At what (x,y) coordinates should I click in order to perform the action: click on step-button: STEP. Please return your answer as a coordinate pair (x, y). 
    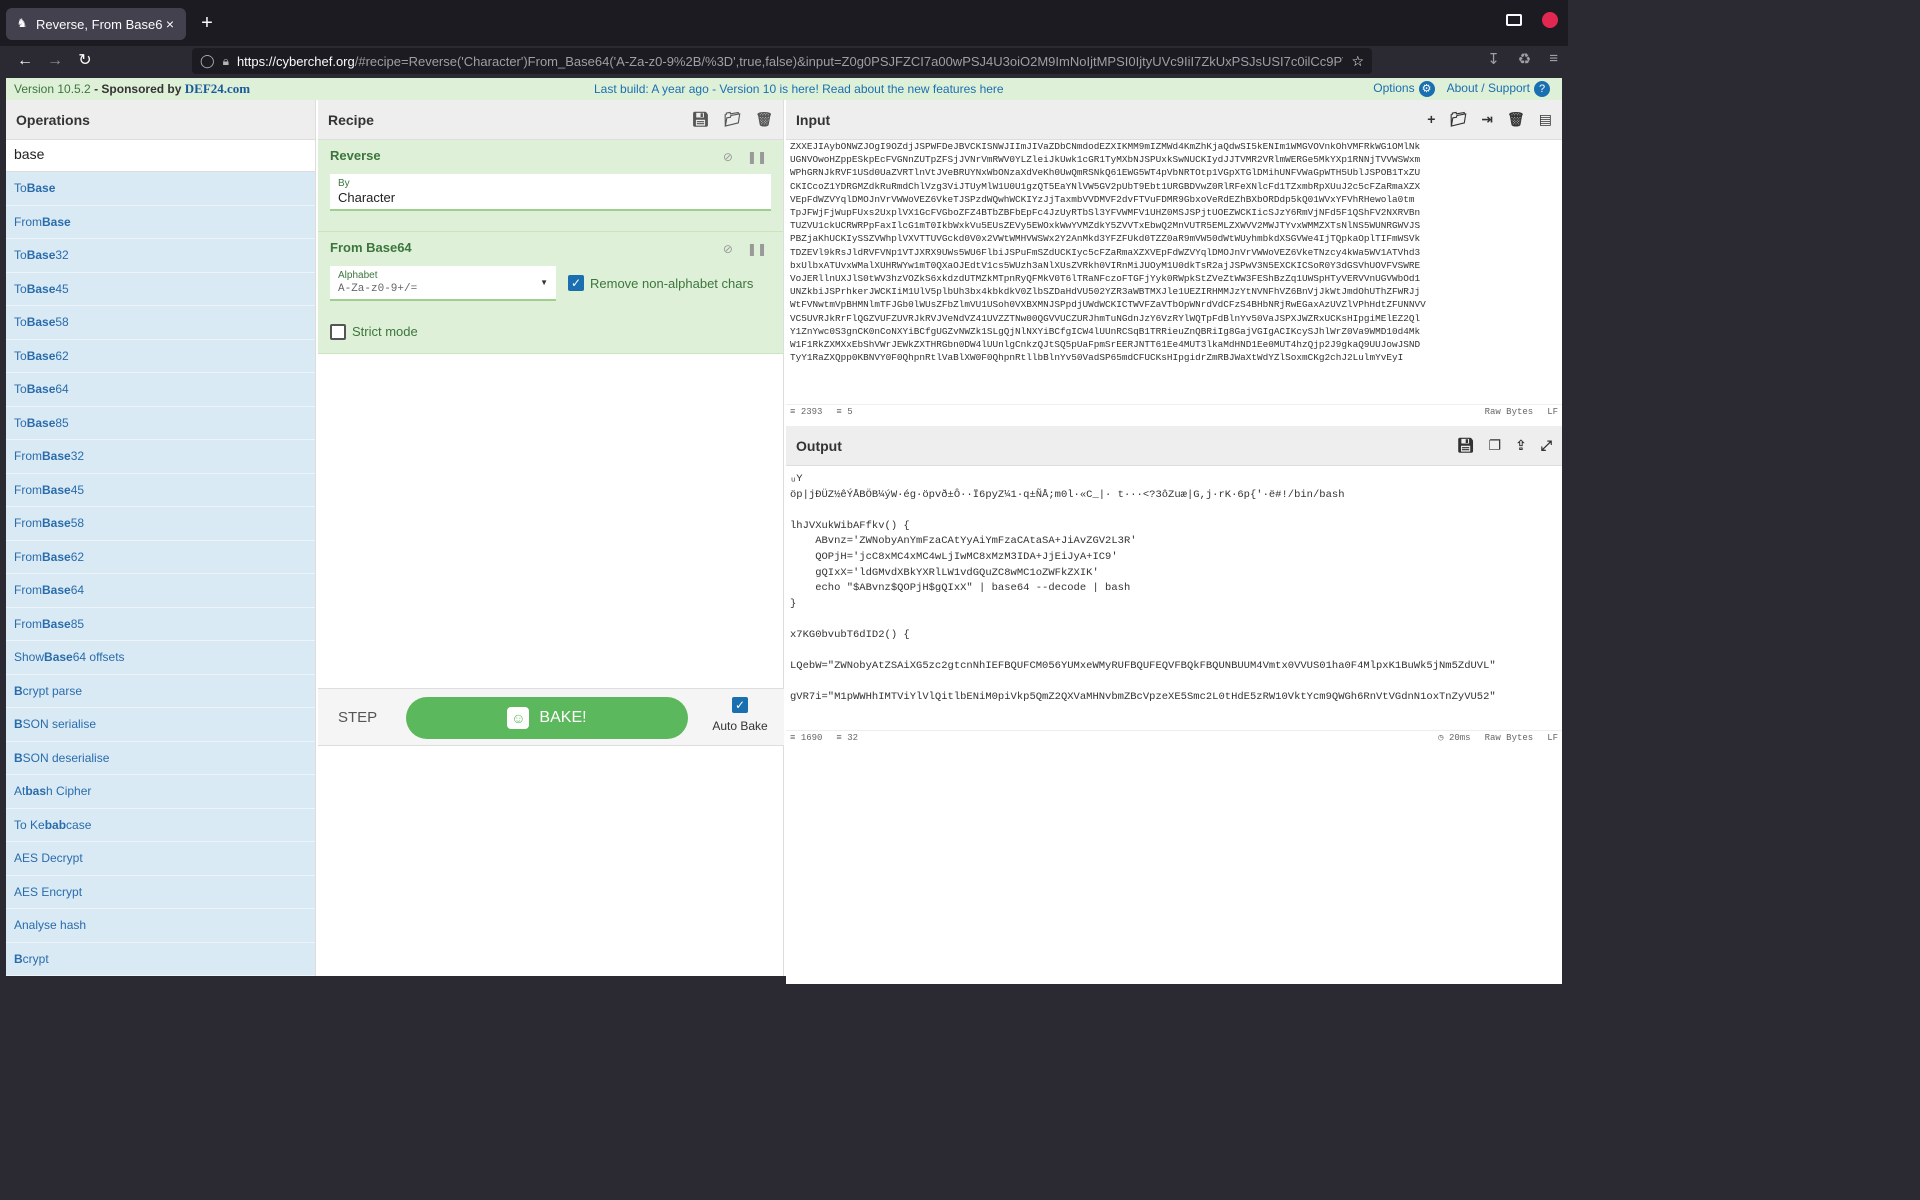
    Looking at the image, I should click on (357, 717).